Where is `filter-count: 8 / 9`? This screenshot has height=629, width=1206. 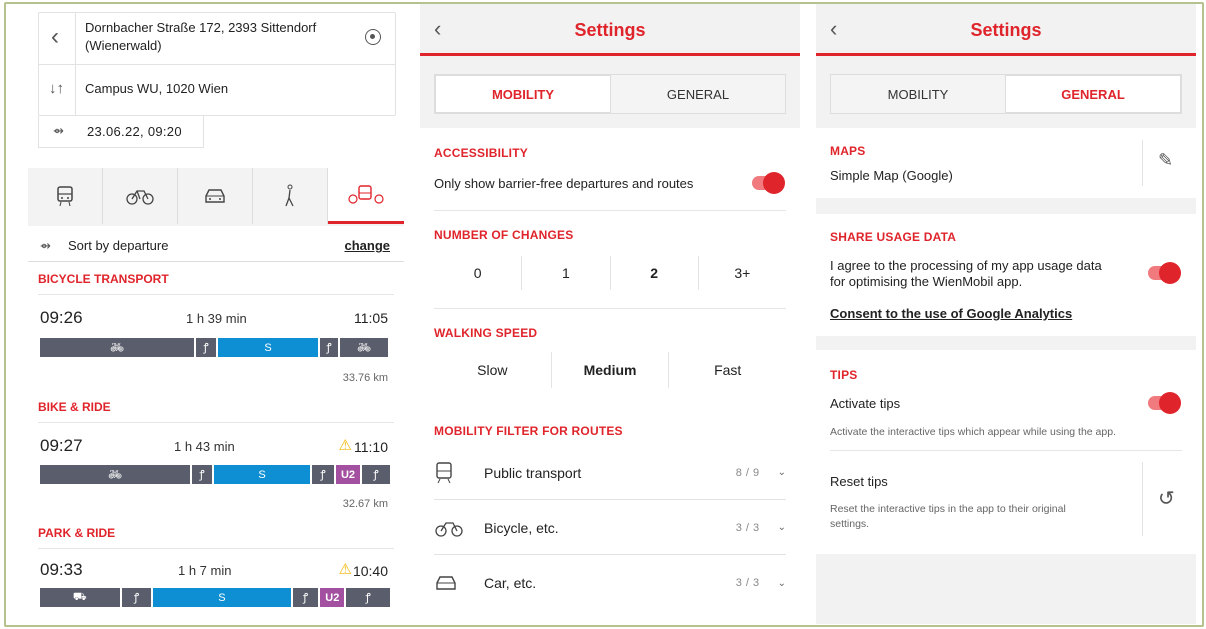 filter-count: 8 / 9 is located at coordinates (747, 472).